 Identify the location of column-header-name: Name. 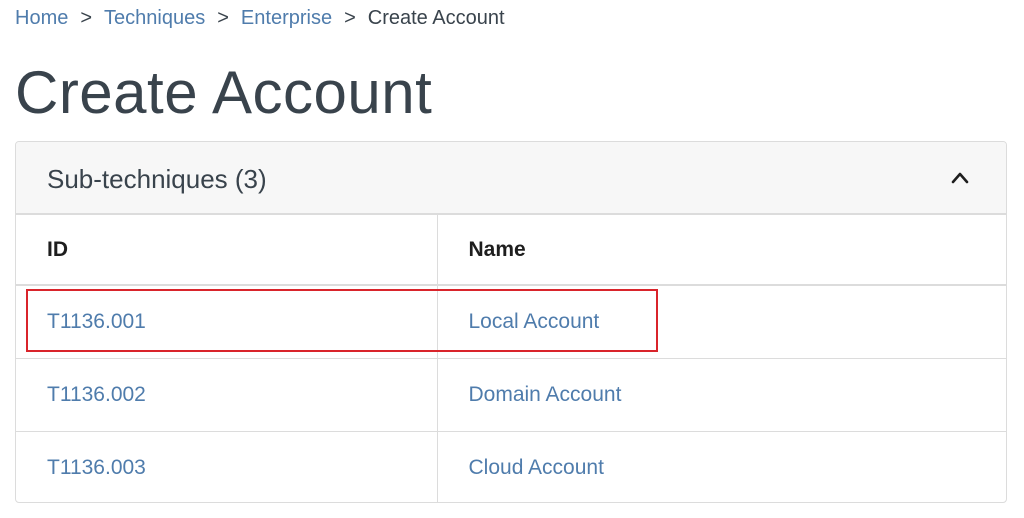
(721, 250).